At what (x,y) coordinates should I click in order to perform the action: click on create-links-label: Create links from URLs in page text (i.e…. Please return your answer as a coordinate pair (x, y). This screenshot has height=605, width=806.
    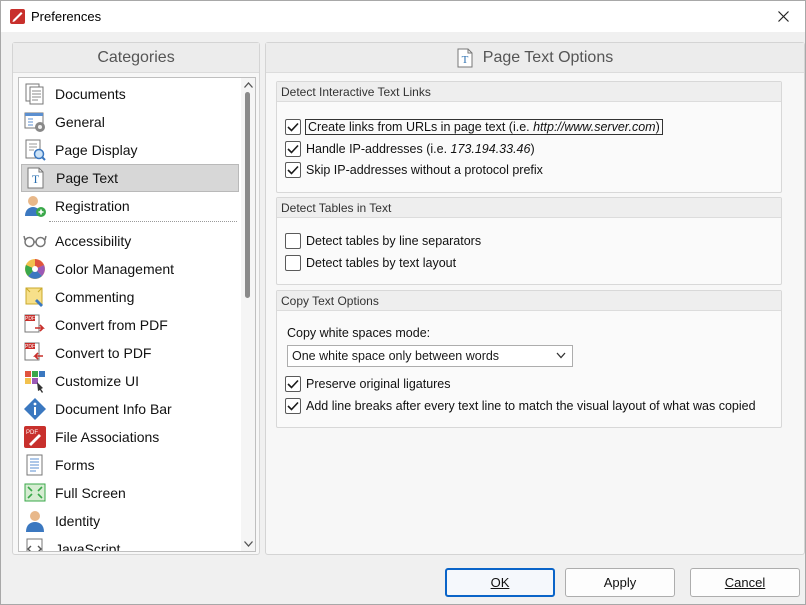
    Looking at the image, I should click on (421, 127).